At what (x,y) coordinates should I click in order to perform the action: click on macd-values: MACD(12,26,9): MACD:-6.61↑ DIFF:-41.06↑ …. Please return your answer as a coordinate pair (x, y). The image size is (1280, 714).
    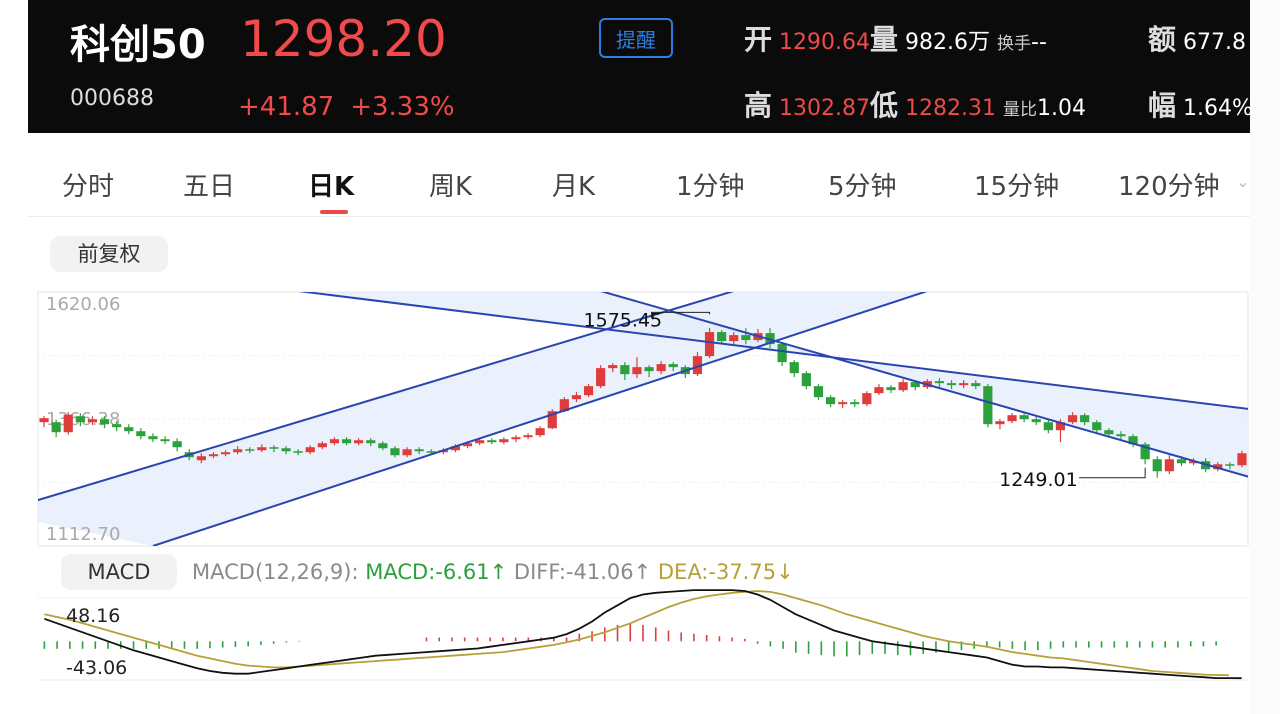
    Looking at the image, I should click on (493, 572).